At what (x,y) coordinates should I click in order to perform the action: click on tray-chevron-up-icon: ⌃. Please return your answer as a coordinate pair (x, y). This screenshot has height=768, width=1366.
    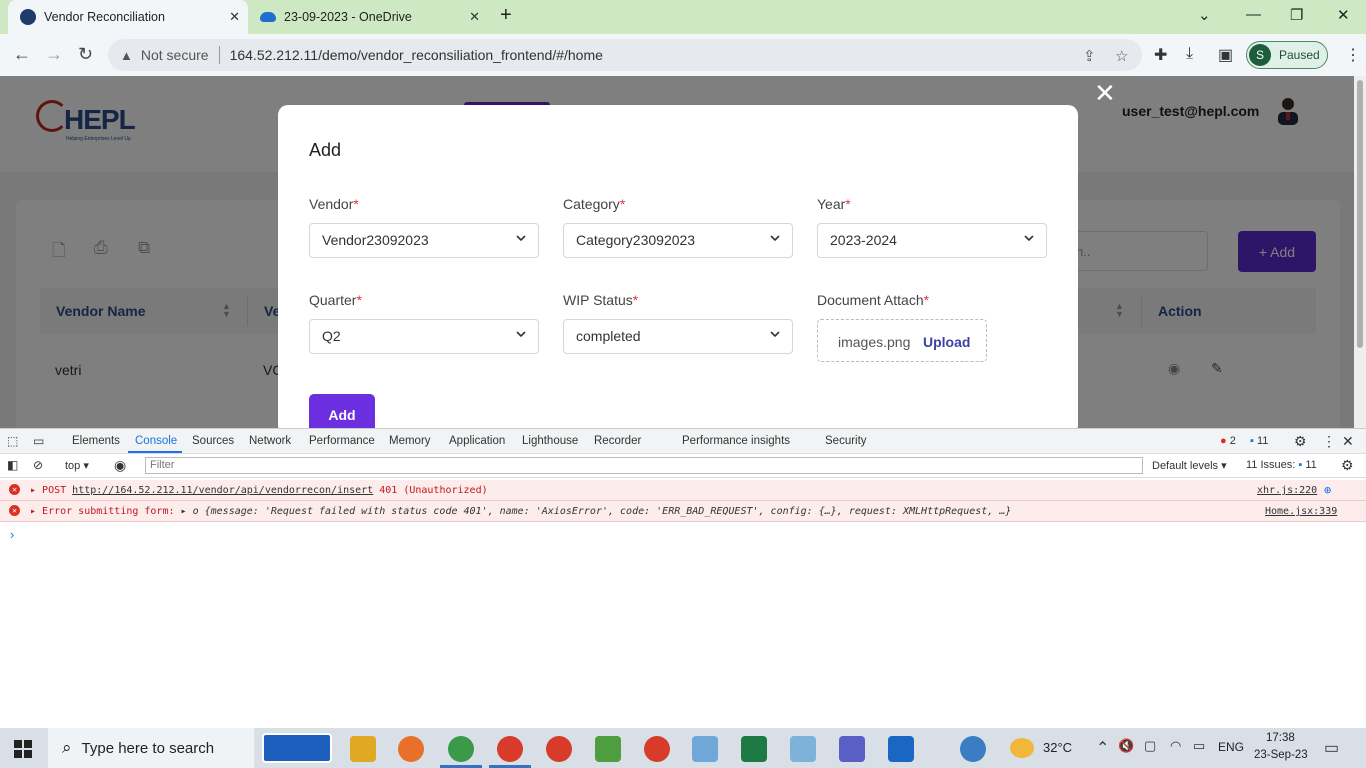
    Looking at the image, I should click on (1102, 748).